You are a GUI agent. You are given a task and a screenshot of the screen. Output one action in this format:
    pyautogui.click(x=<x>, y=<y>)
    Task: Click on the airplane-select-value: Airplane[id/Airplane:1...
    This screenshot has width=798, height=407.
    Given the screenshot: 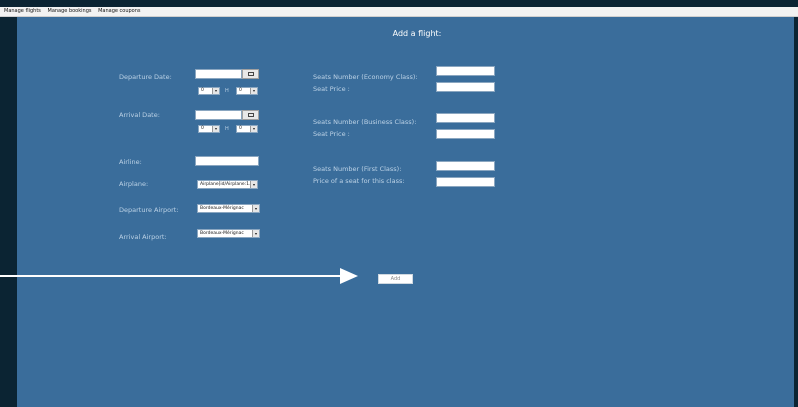 What is the action you would take?
    pyautogui.click(x=227, y=184)
    